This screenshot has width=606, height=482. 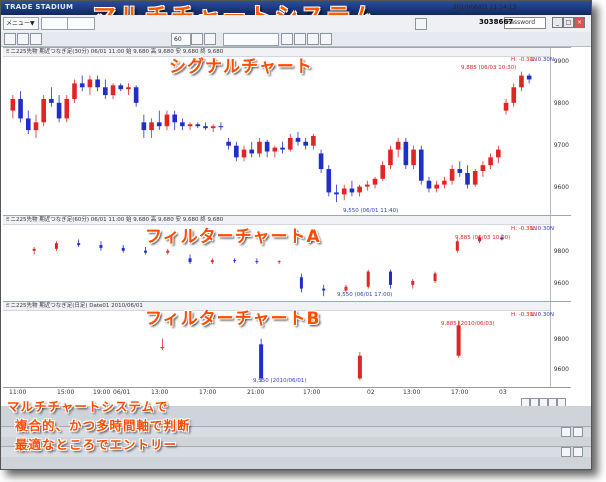 I want to click on caption-line-2: 複合的、かつ多時間軸で判断, so click(x=103, y=425).